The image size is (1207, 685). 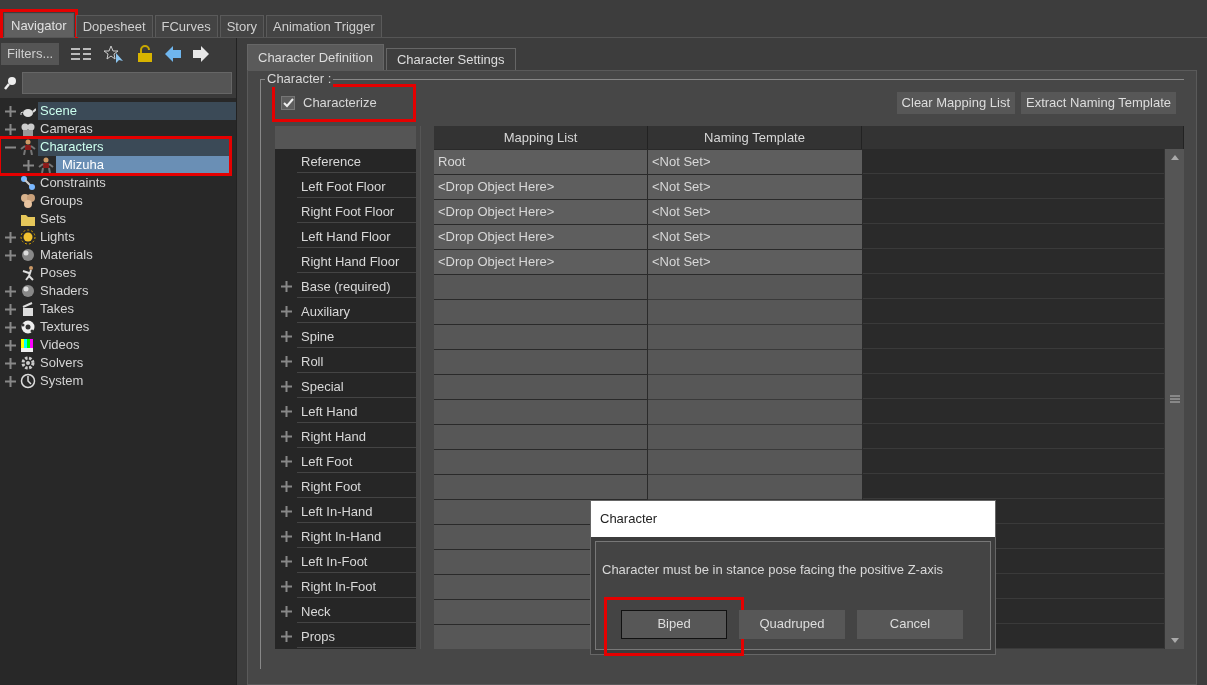 What do you see at coordinates (773, 570) in the screenshot?
I see `dialog-message: Character must be in stance pose facing the positive Z-axis` at bounding box center [773, 570].